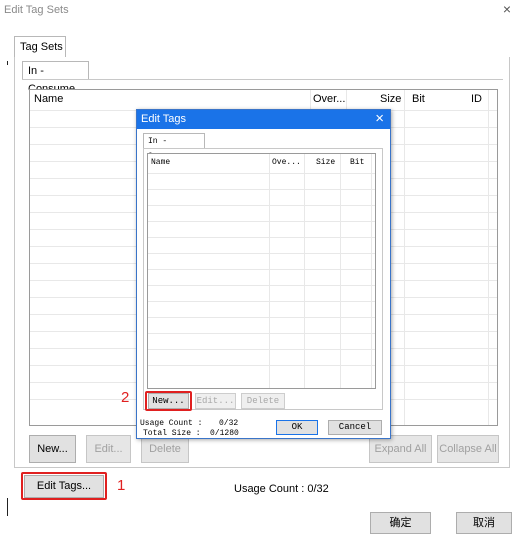 The image size is (515, 536). Describe the element at coordinates (48, 99) in the screenshot. I see `column-header-name: Name` at that location.